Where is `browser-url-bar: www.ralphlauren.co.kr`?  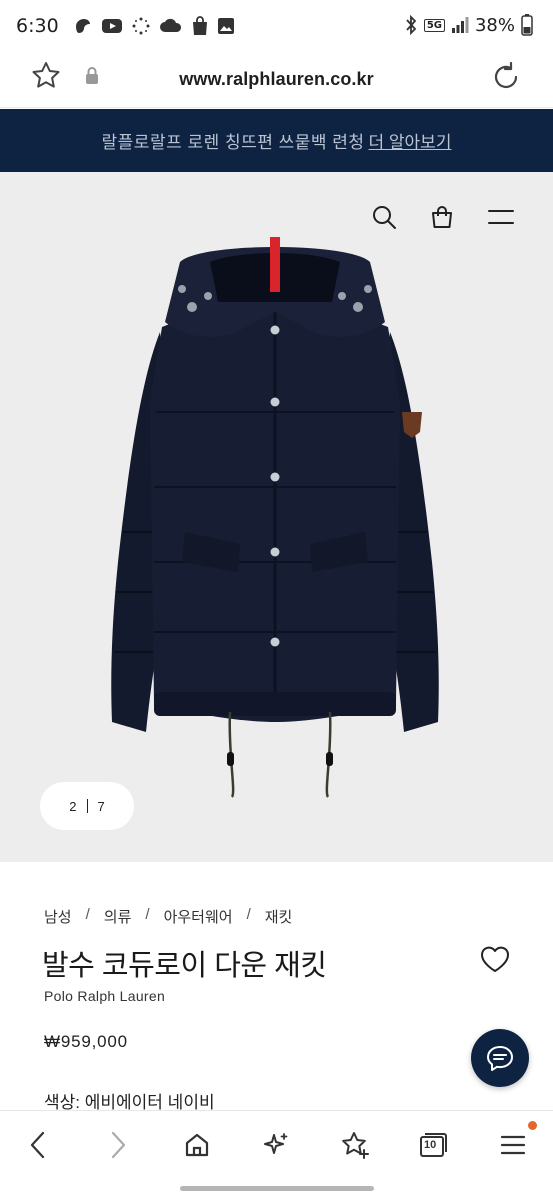 browser-url-bar: www.ralphlauren.co.kr is located at coordinates (276, 80).